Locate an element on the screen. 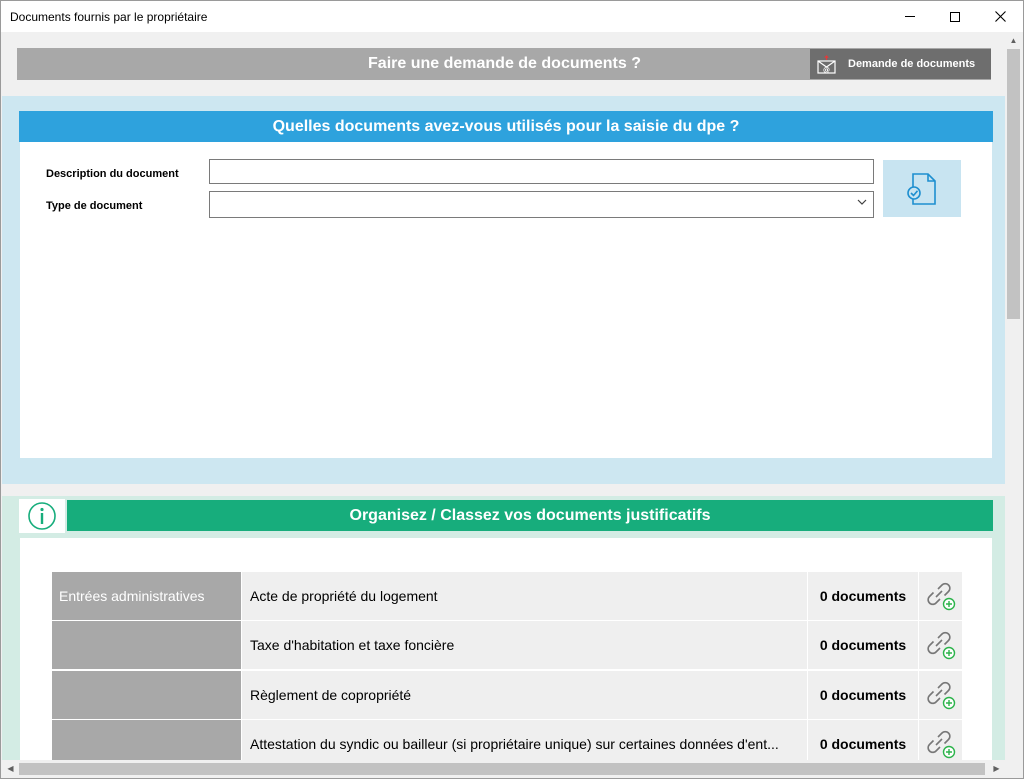 The width and height of the screenshot is (1024, 779). vertical-scroll-thumb is located at coordinates (1013, 184).